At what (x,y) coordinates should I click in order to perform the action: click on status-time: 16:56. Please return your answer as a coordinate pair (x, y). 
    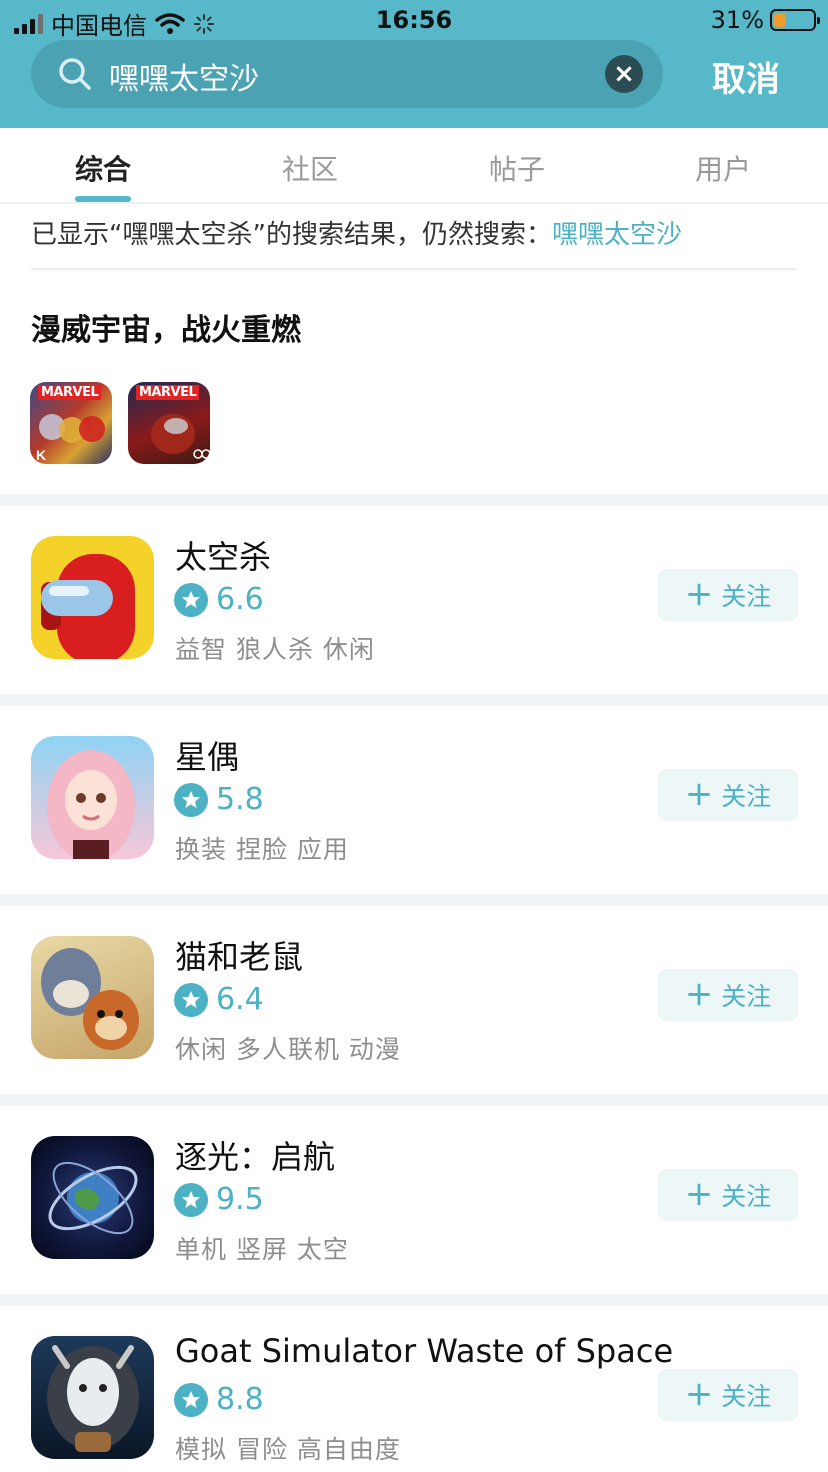
    Looking at the image, I should click on (414, 20).